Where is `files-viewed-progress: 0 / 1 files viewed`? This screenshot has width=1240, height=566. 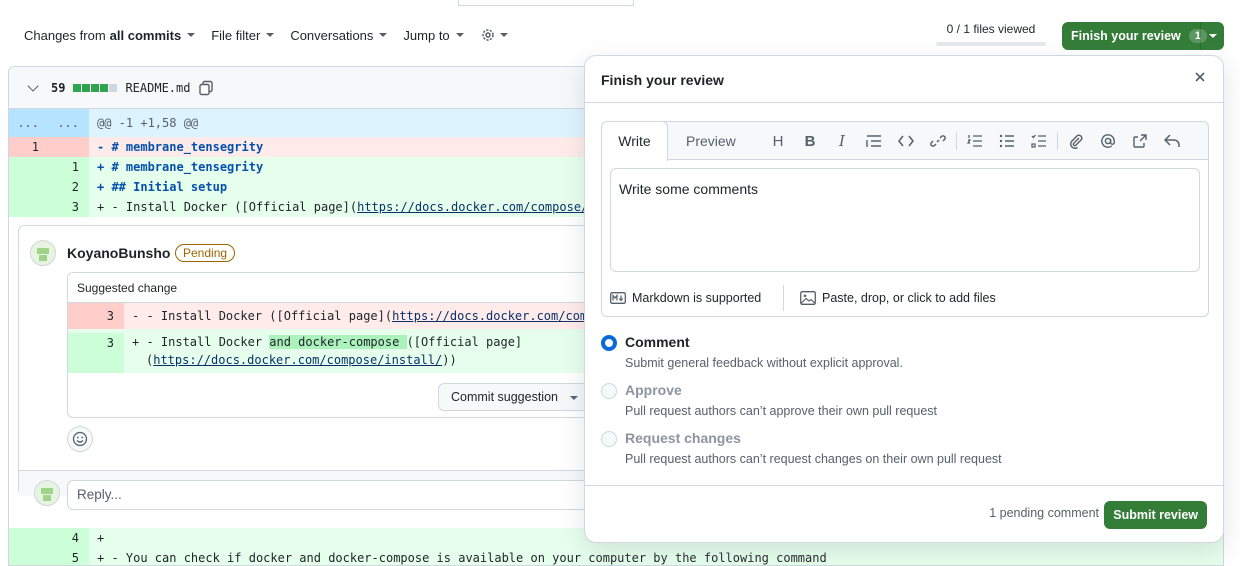 files-viewed-progress: 0 / 1 files viewed is located at coordinates (991, 34).